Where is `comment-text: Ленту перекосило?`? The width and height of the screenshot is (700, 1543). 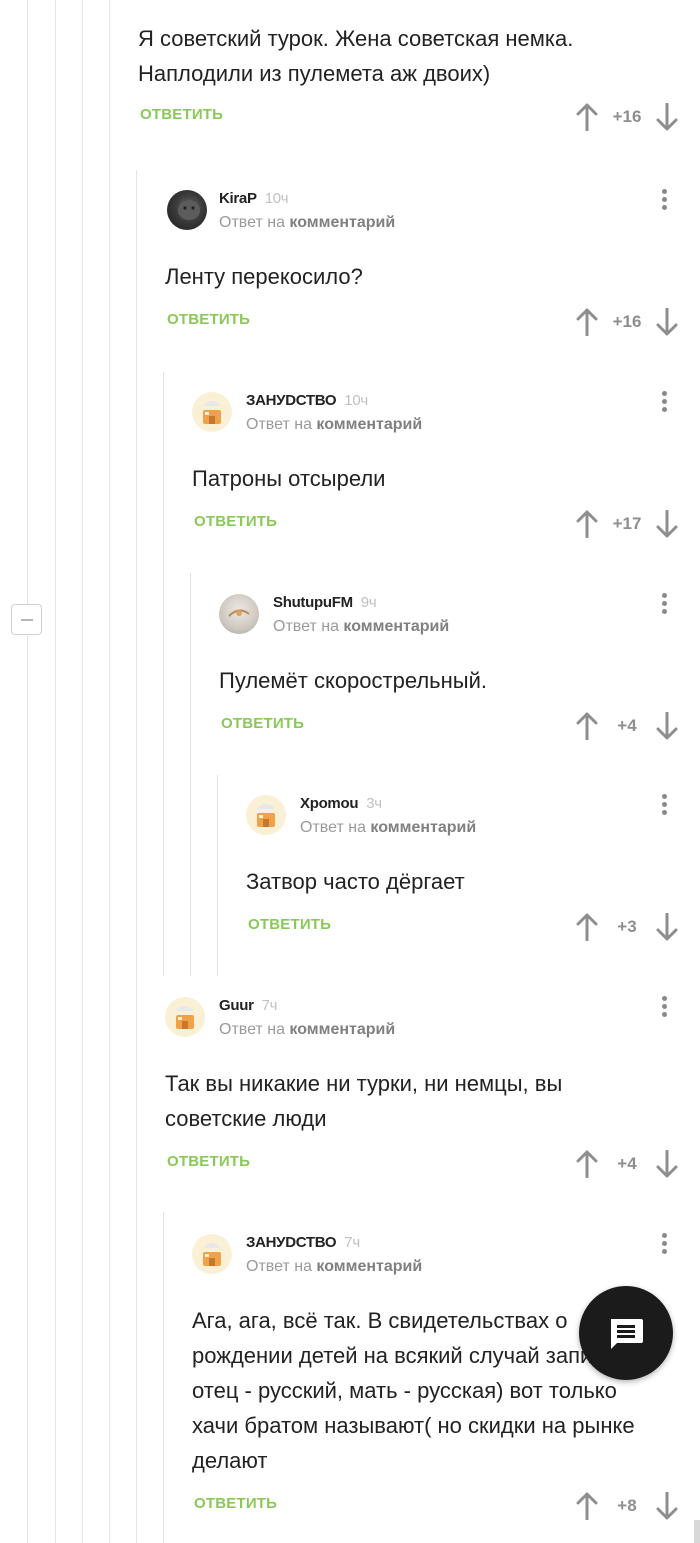 comment-text: Ленту перекосило? is located at coordinates (264, 276).